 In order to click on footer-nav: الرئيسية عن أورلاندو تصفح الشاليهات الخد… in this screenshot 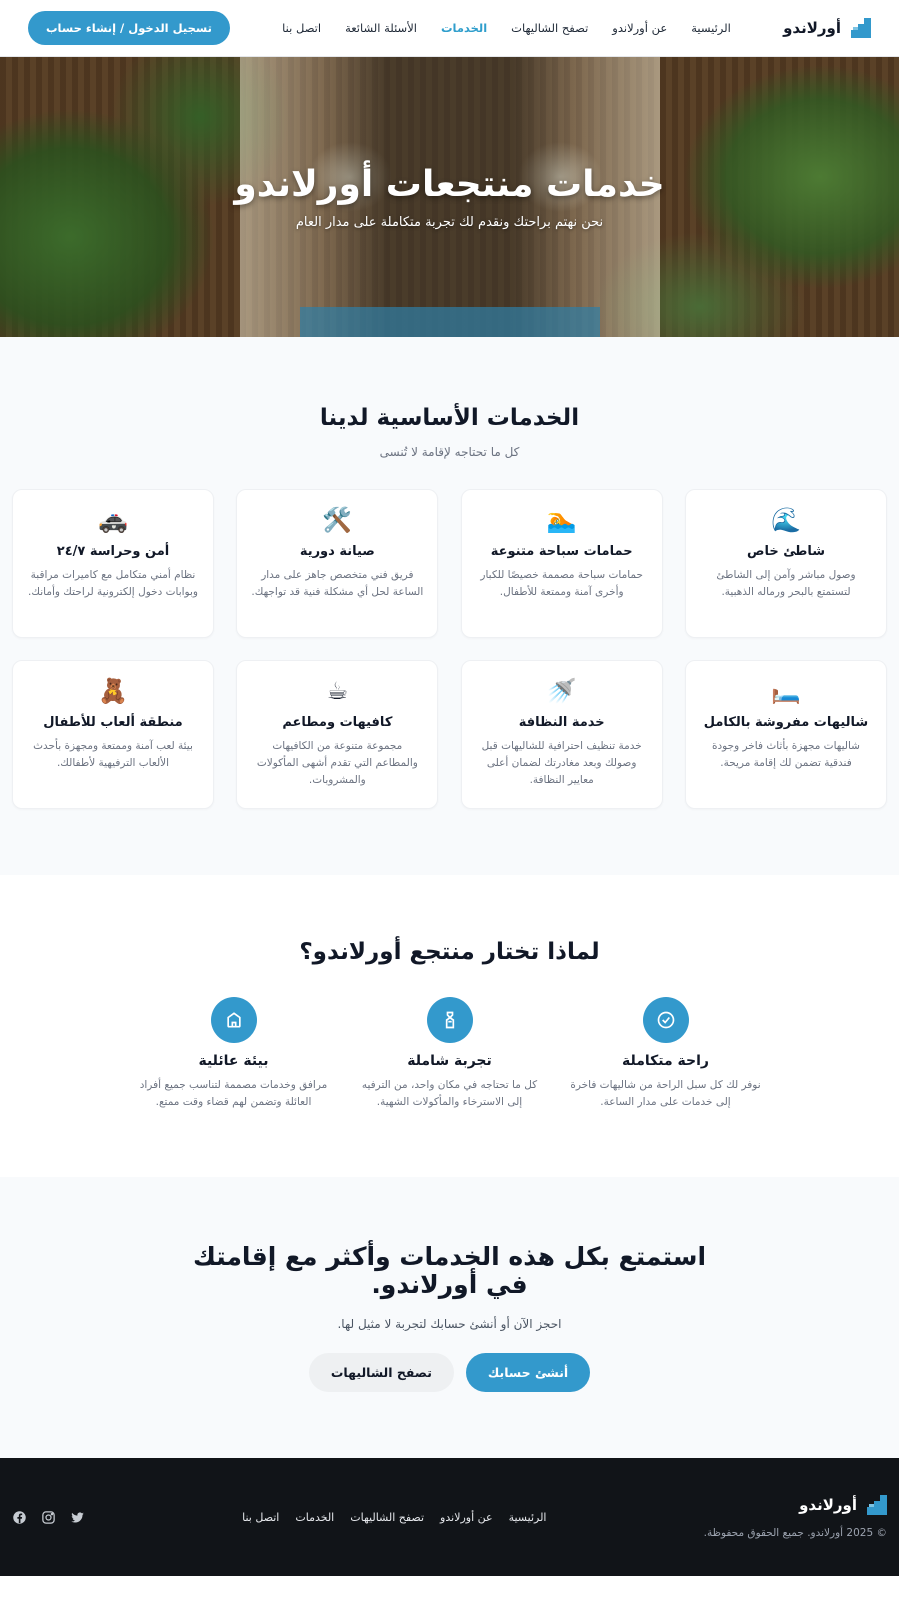, I will do `click(394, 1517)`.